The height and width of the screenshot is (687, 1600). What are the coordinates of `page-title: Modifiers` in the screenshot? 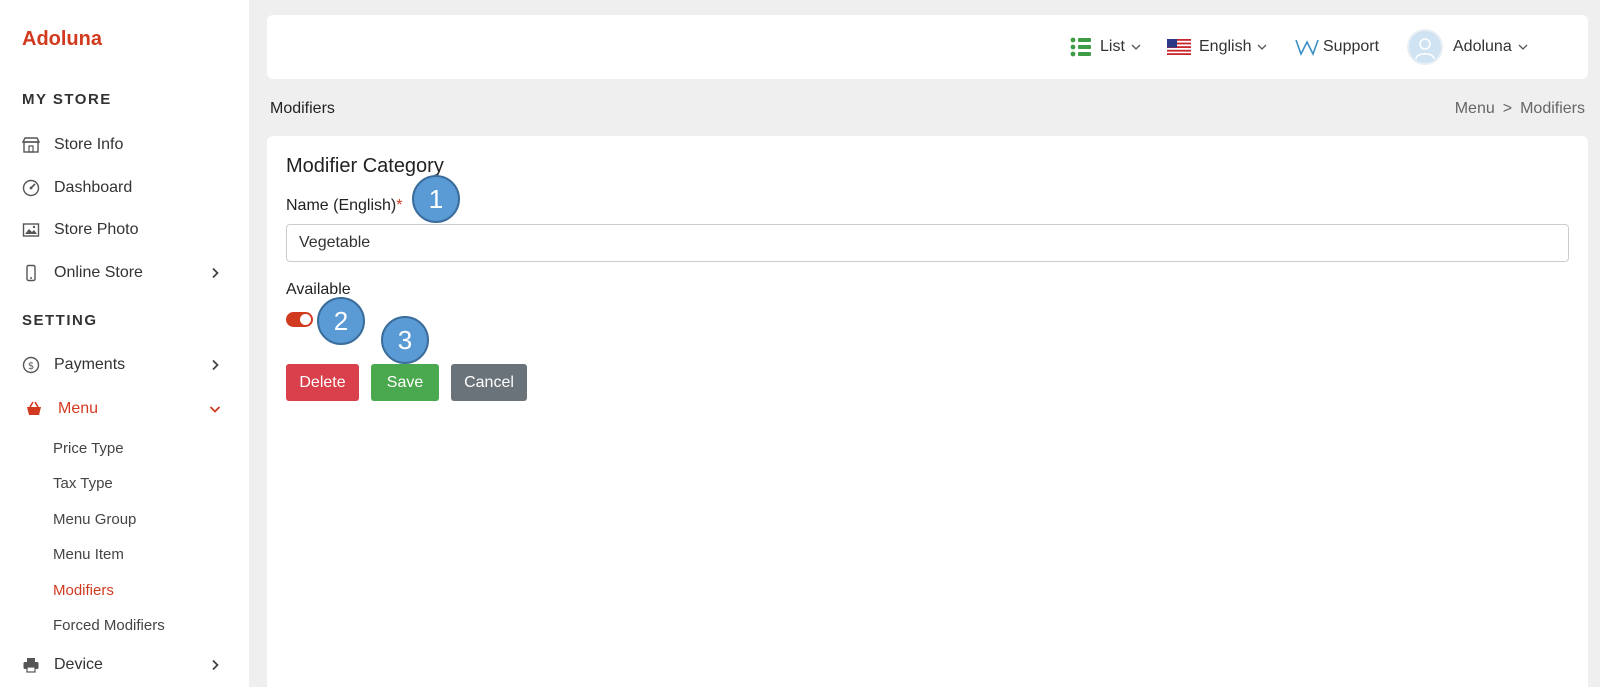 It's located at (302, 108).